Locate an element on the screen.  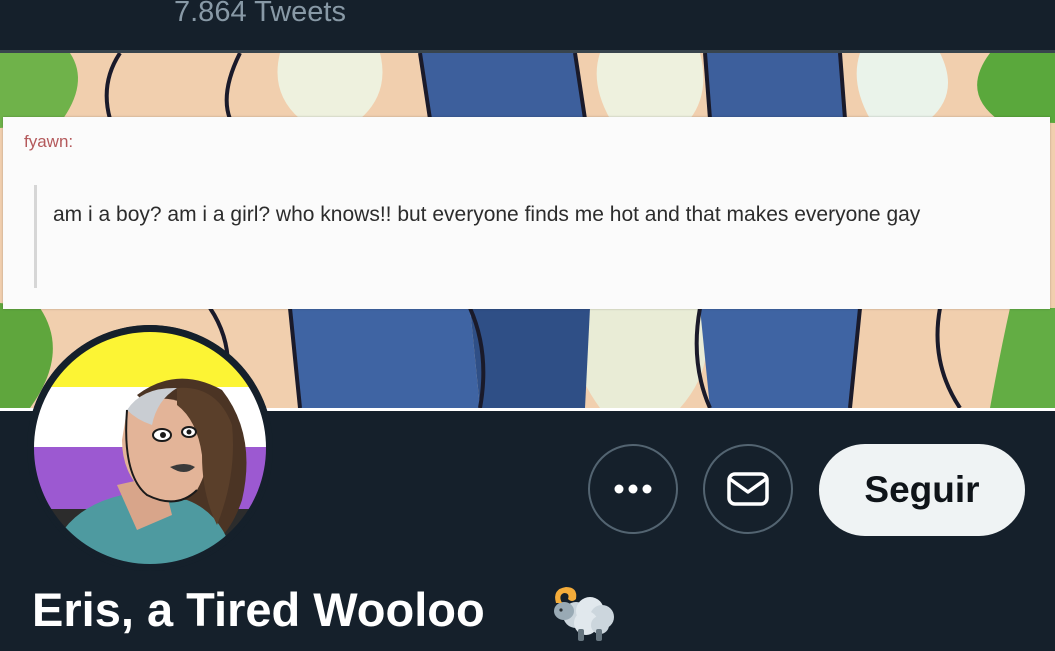
more-options-button is located at coordinates (633, 489).